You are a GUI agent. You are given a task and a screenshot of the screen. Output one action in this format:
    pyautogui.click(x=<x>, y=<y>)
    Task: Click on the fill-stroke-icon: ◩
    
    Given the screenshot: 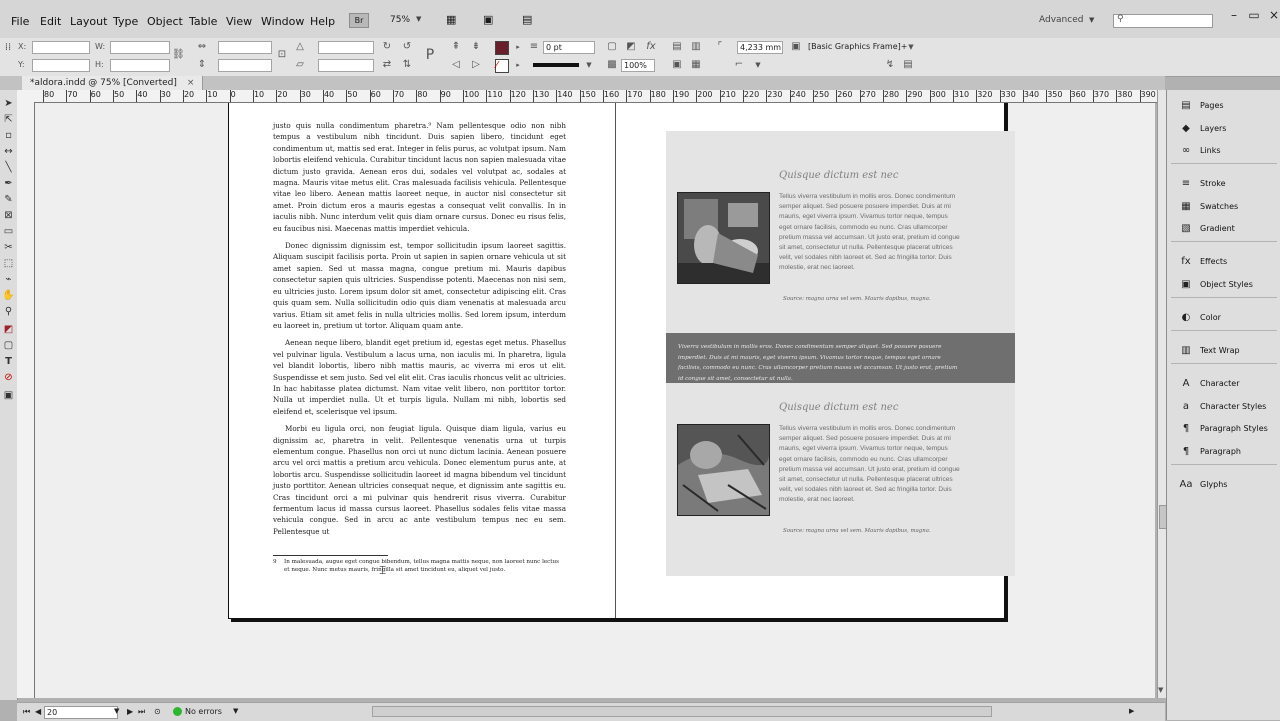 What is the action you would take?
    pyautogui.click(x=8, y=330)
    